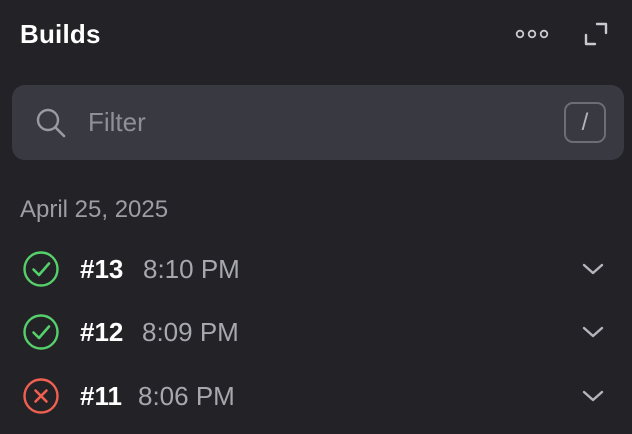 Image resolution: width=632 pixels, height=434 pixels. I want to click on build-time: 8:06 PM, so click(186, 396).